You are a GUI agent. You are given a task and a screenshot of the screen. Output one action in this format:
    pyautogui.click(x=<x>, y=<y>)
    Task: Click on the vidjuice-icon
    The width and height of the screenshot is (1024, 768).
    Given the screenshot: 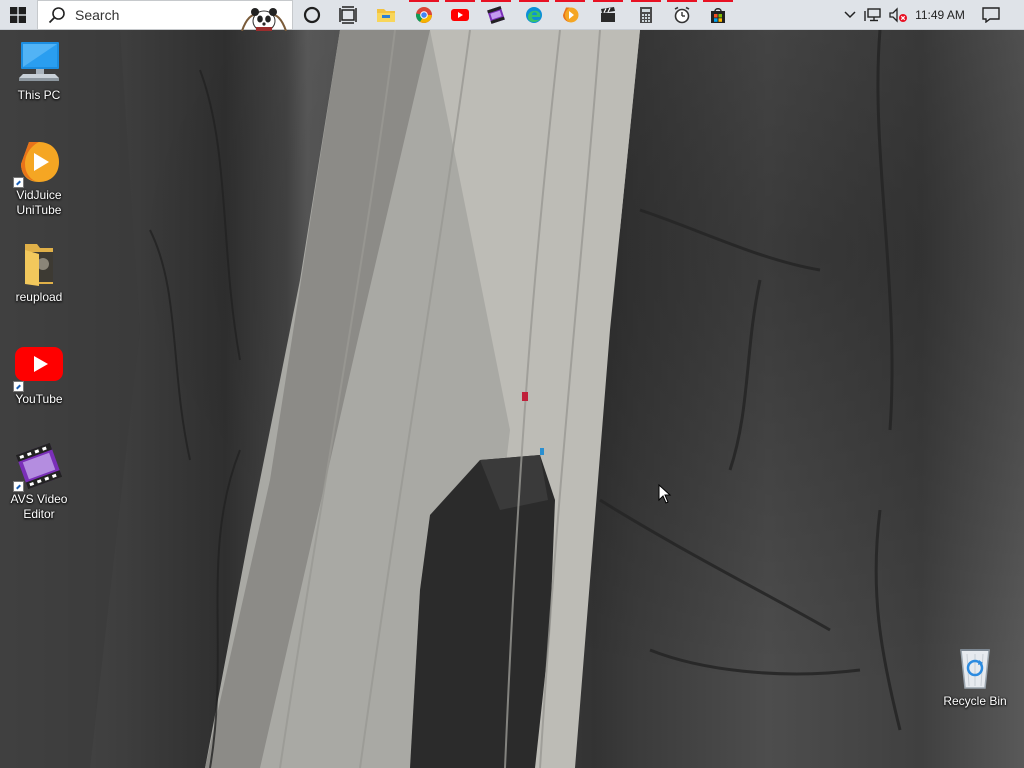 What is the action you would take?
    pyautogui.click(x=571, y=15)
    